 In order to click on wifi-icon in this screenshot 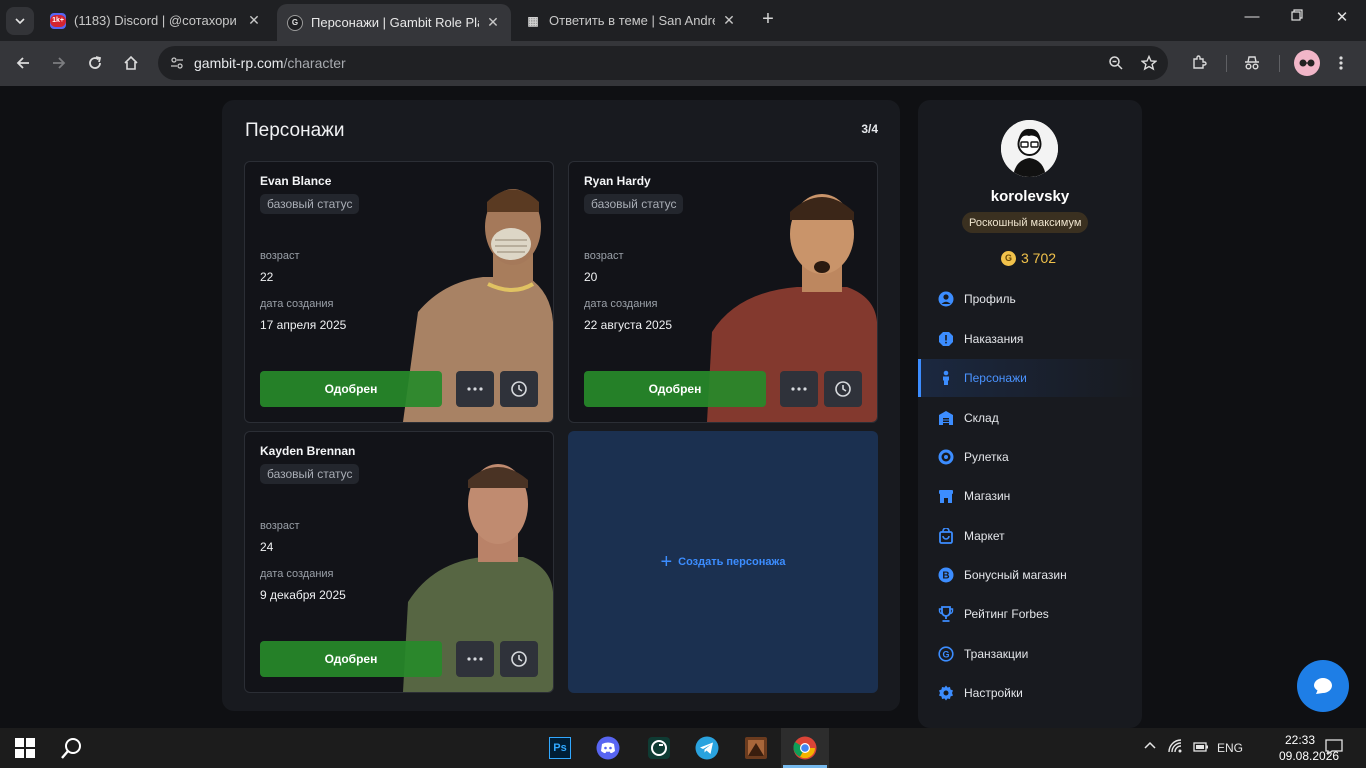, I will do `click(1176, 747)`.